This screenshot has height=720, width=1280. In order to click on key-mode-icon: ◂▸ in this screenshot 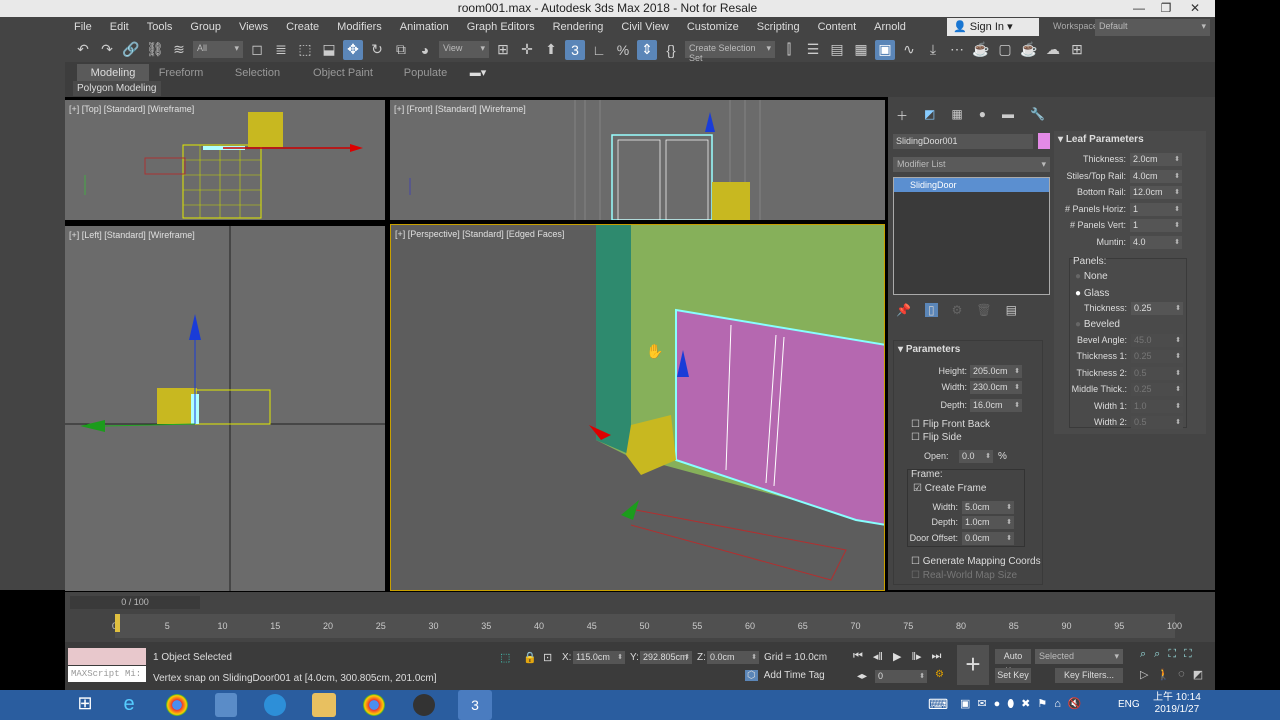, I will do `click(862, 676)`.